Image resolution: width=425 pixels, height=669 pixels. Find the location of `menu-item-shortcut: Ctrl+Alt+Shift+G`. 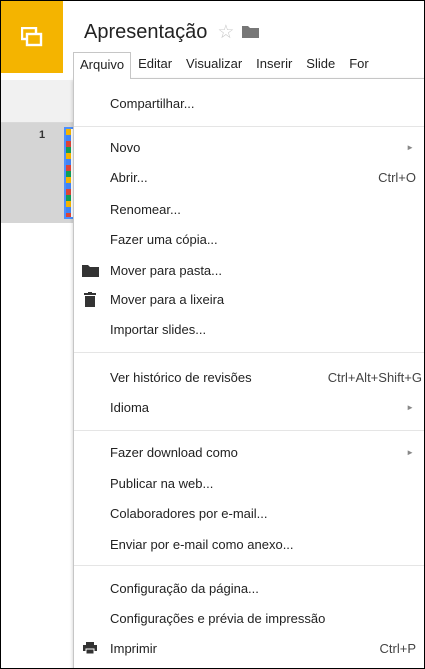

menu-item-shortcut: Ctrl+Alt+Shift+G is located at coordinates (374, 377).